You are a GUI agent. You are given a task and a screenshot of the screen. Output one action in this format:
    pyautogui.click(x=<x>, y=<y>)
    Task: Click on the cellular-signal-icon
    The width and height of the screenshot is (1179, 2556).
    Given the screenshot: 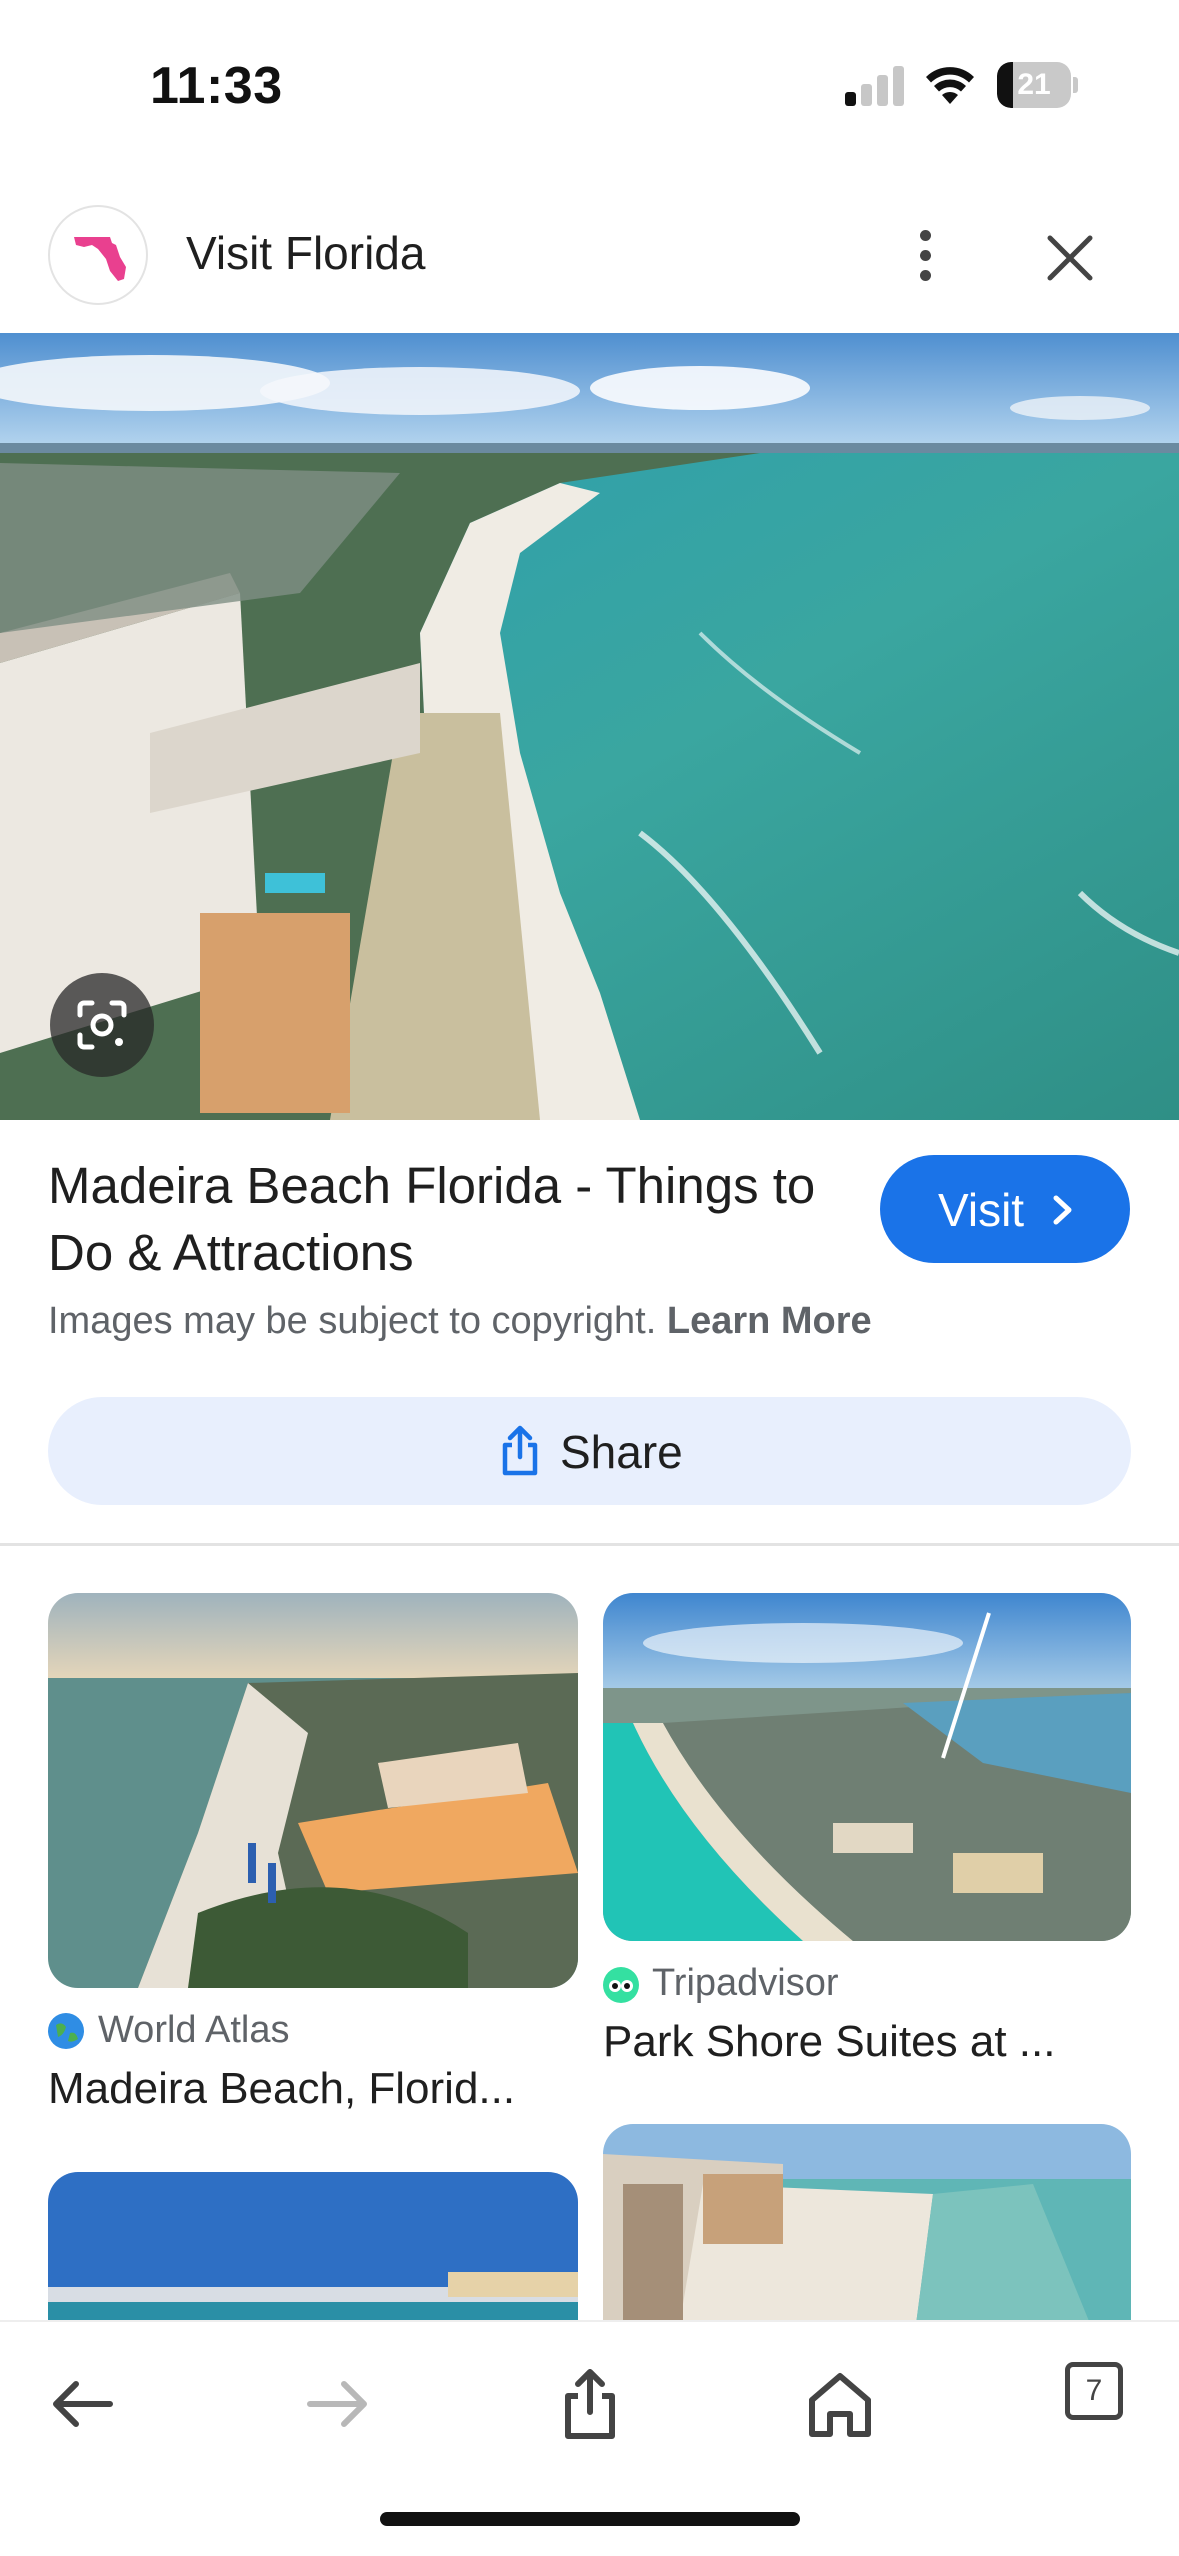 What is the action you would take?
    pyautogui.click(x=875, y=85)
    